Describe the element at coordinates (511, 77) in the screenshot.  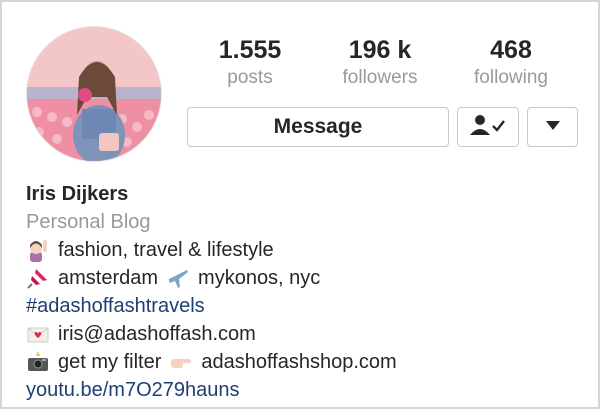
I see `following-label: following` at that location.